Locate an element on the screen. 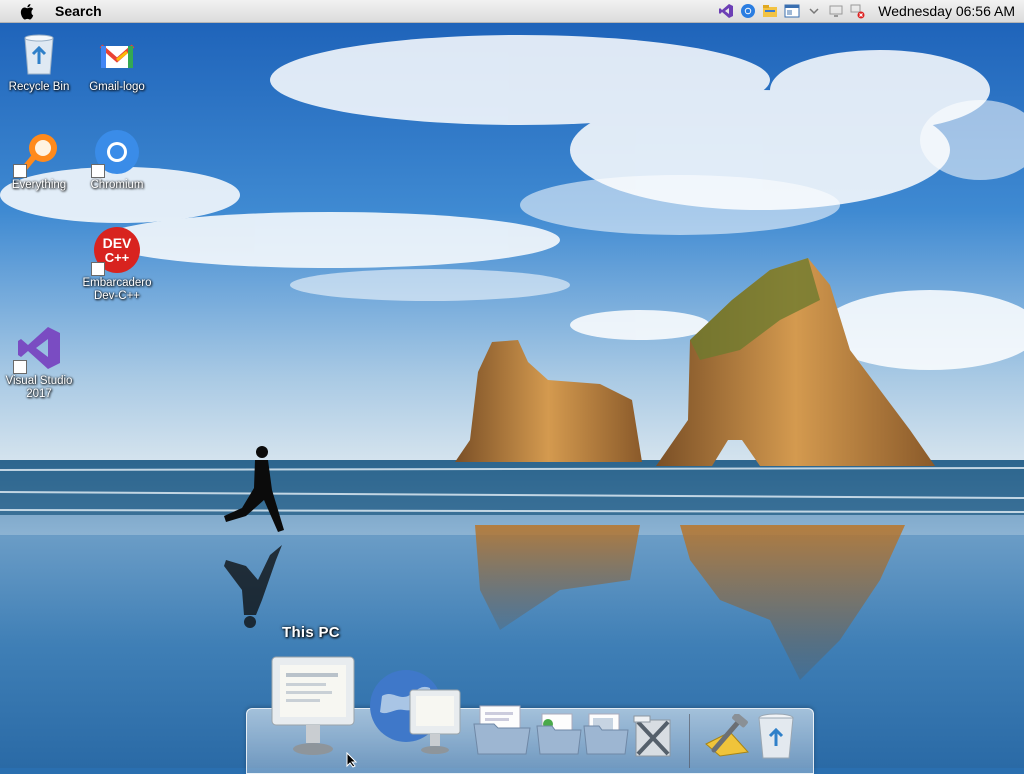  dock-item-trash is located at coordinates (776, 739).